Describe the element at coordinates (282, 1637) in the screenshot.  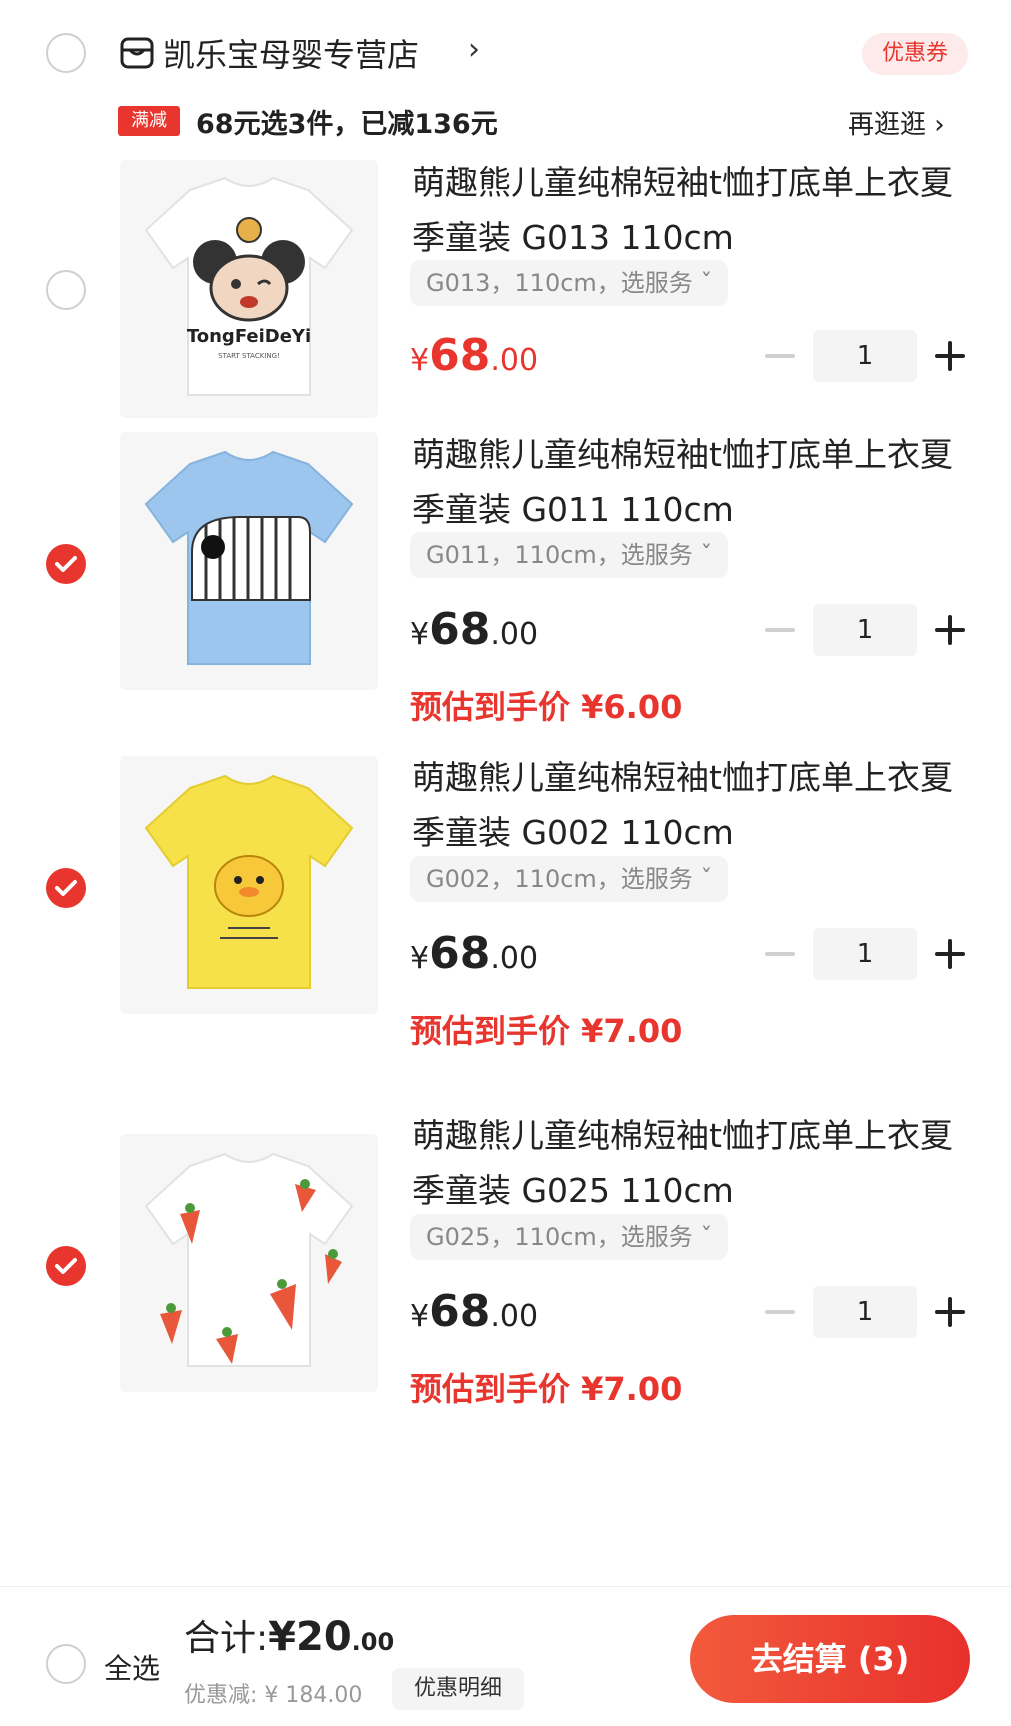
I see `total-symbol: ¥` at that location.